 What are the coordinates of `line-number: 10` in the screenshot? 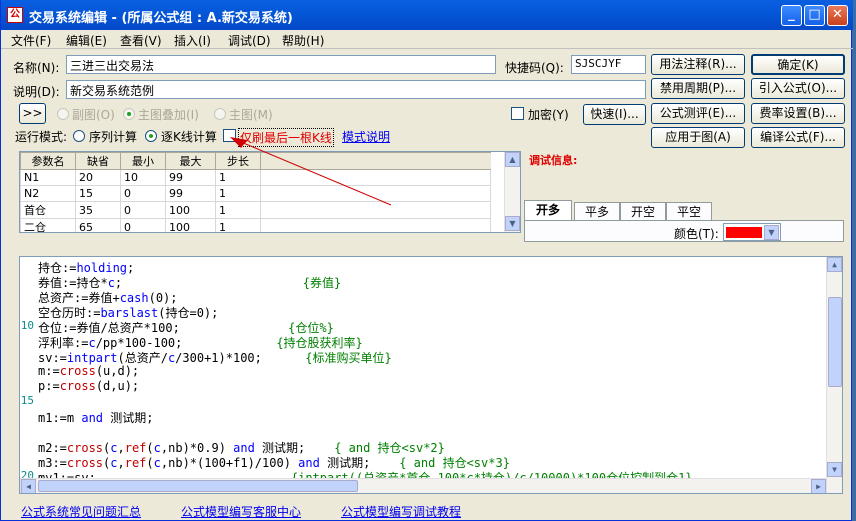 It's located at (27, 325).